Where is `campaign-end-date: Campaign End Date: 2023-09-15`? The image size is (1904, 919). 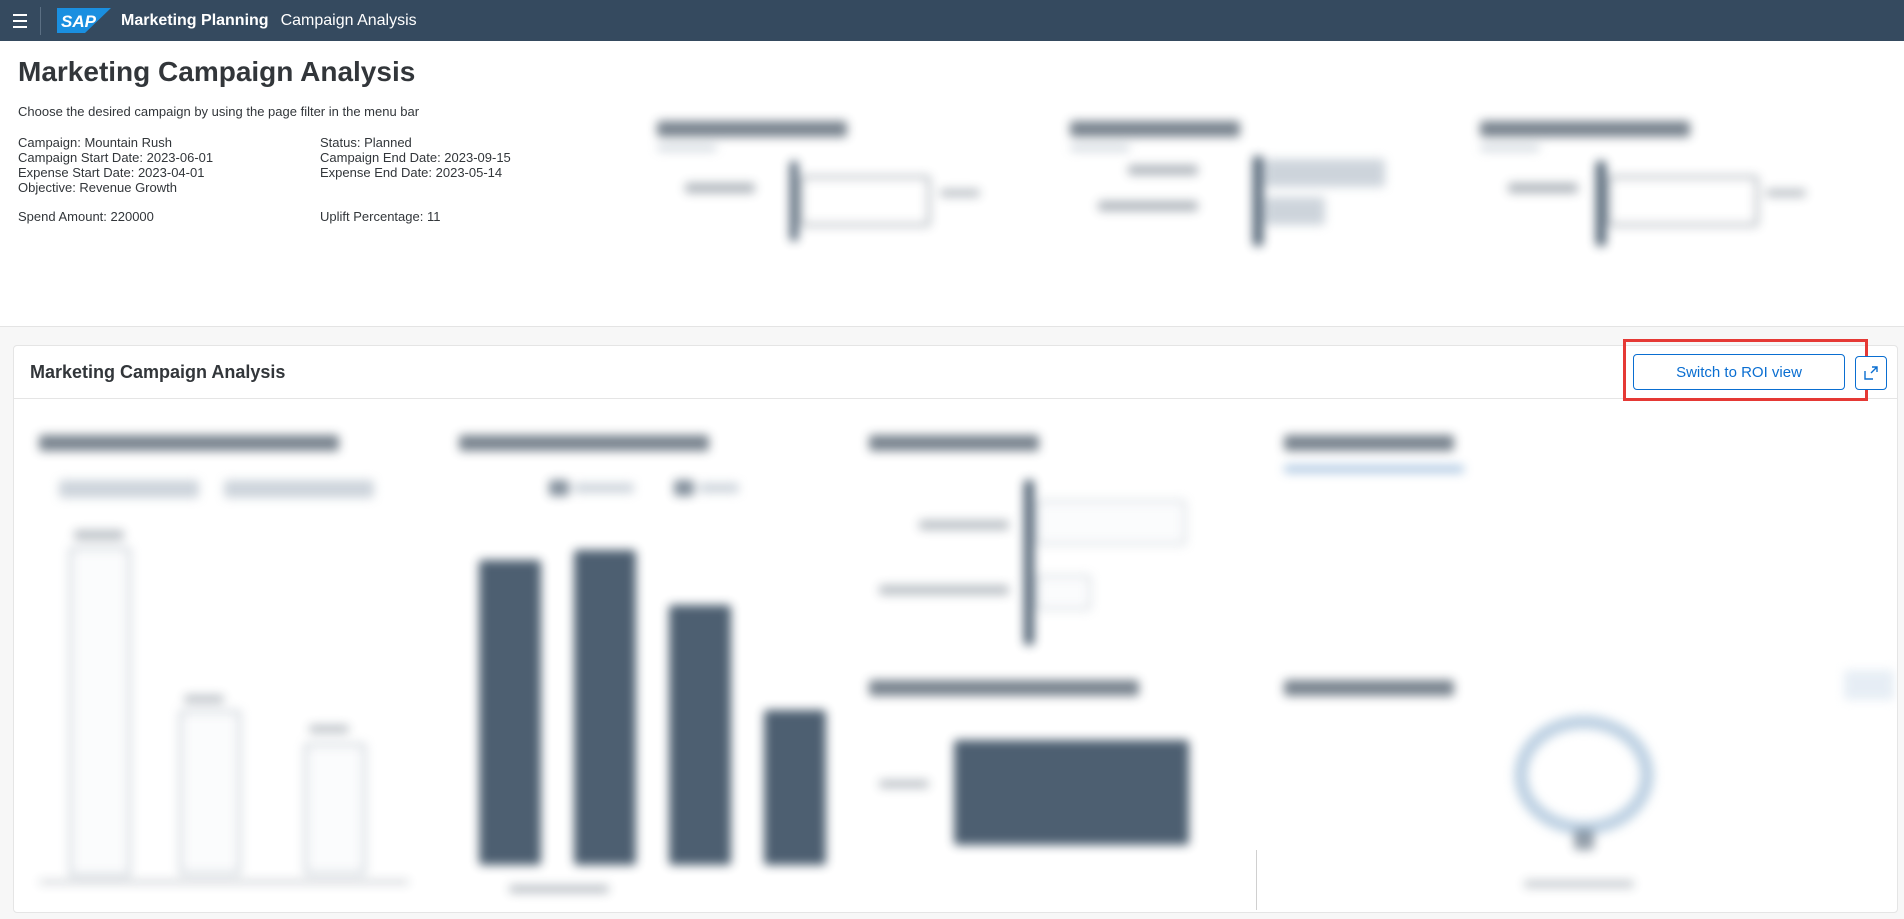
campaign-end-date: Campaign End Date: 2023-09-15 is located at coordinates (415, 157).